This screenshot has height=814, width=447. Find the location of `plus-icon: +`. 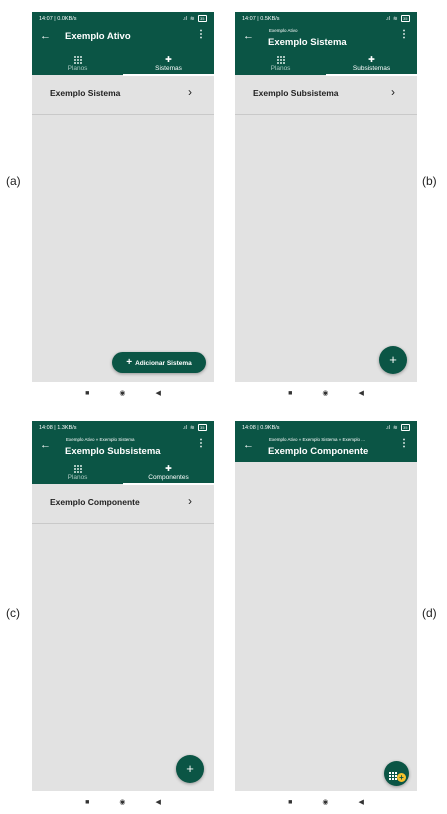

plus-icon: + is located at coordinates (129, 362).